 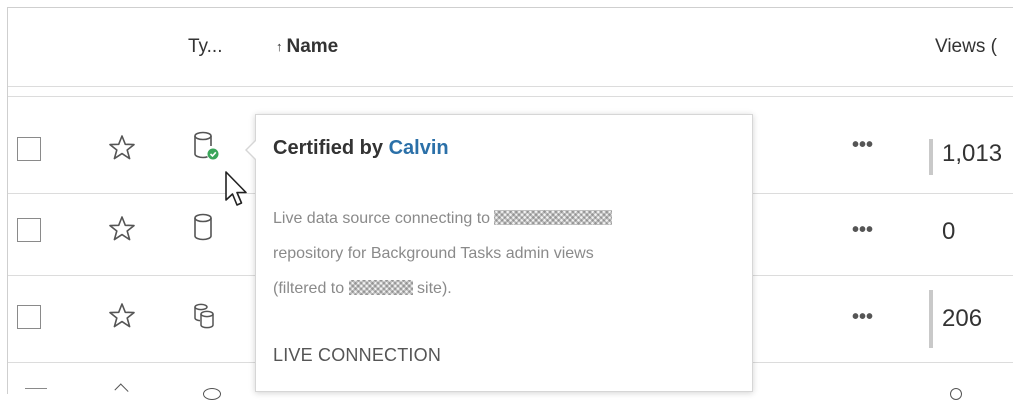 I want to click on database-certified-icon, so click(x=206, y=145).